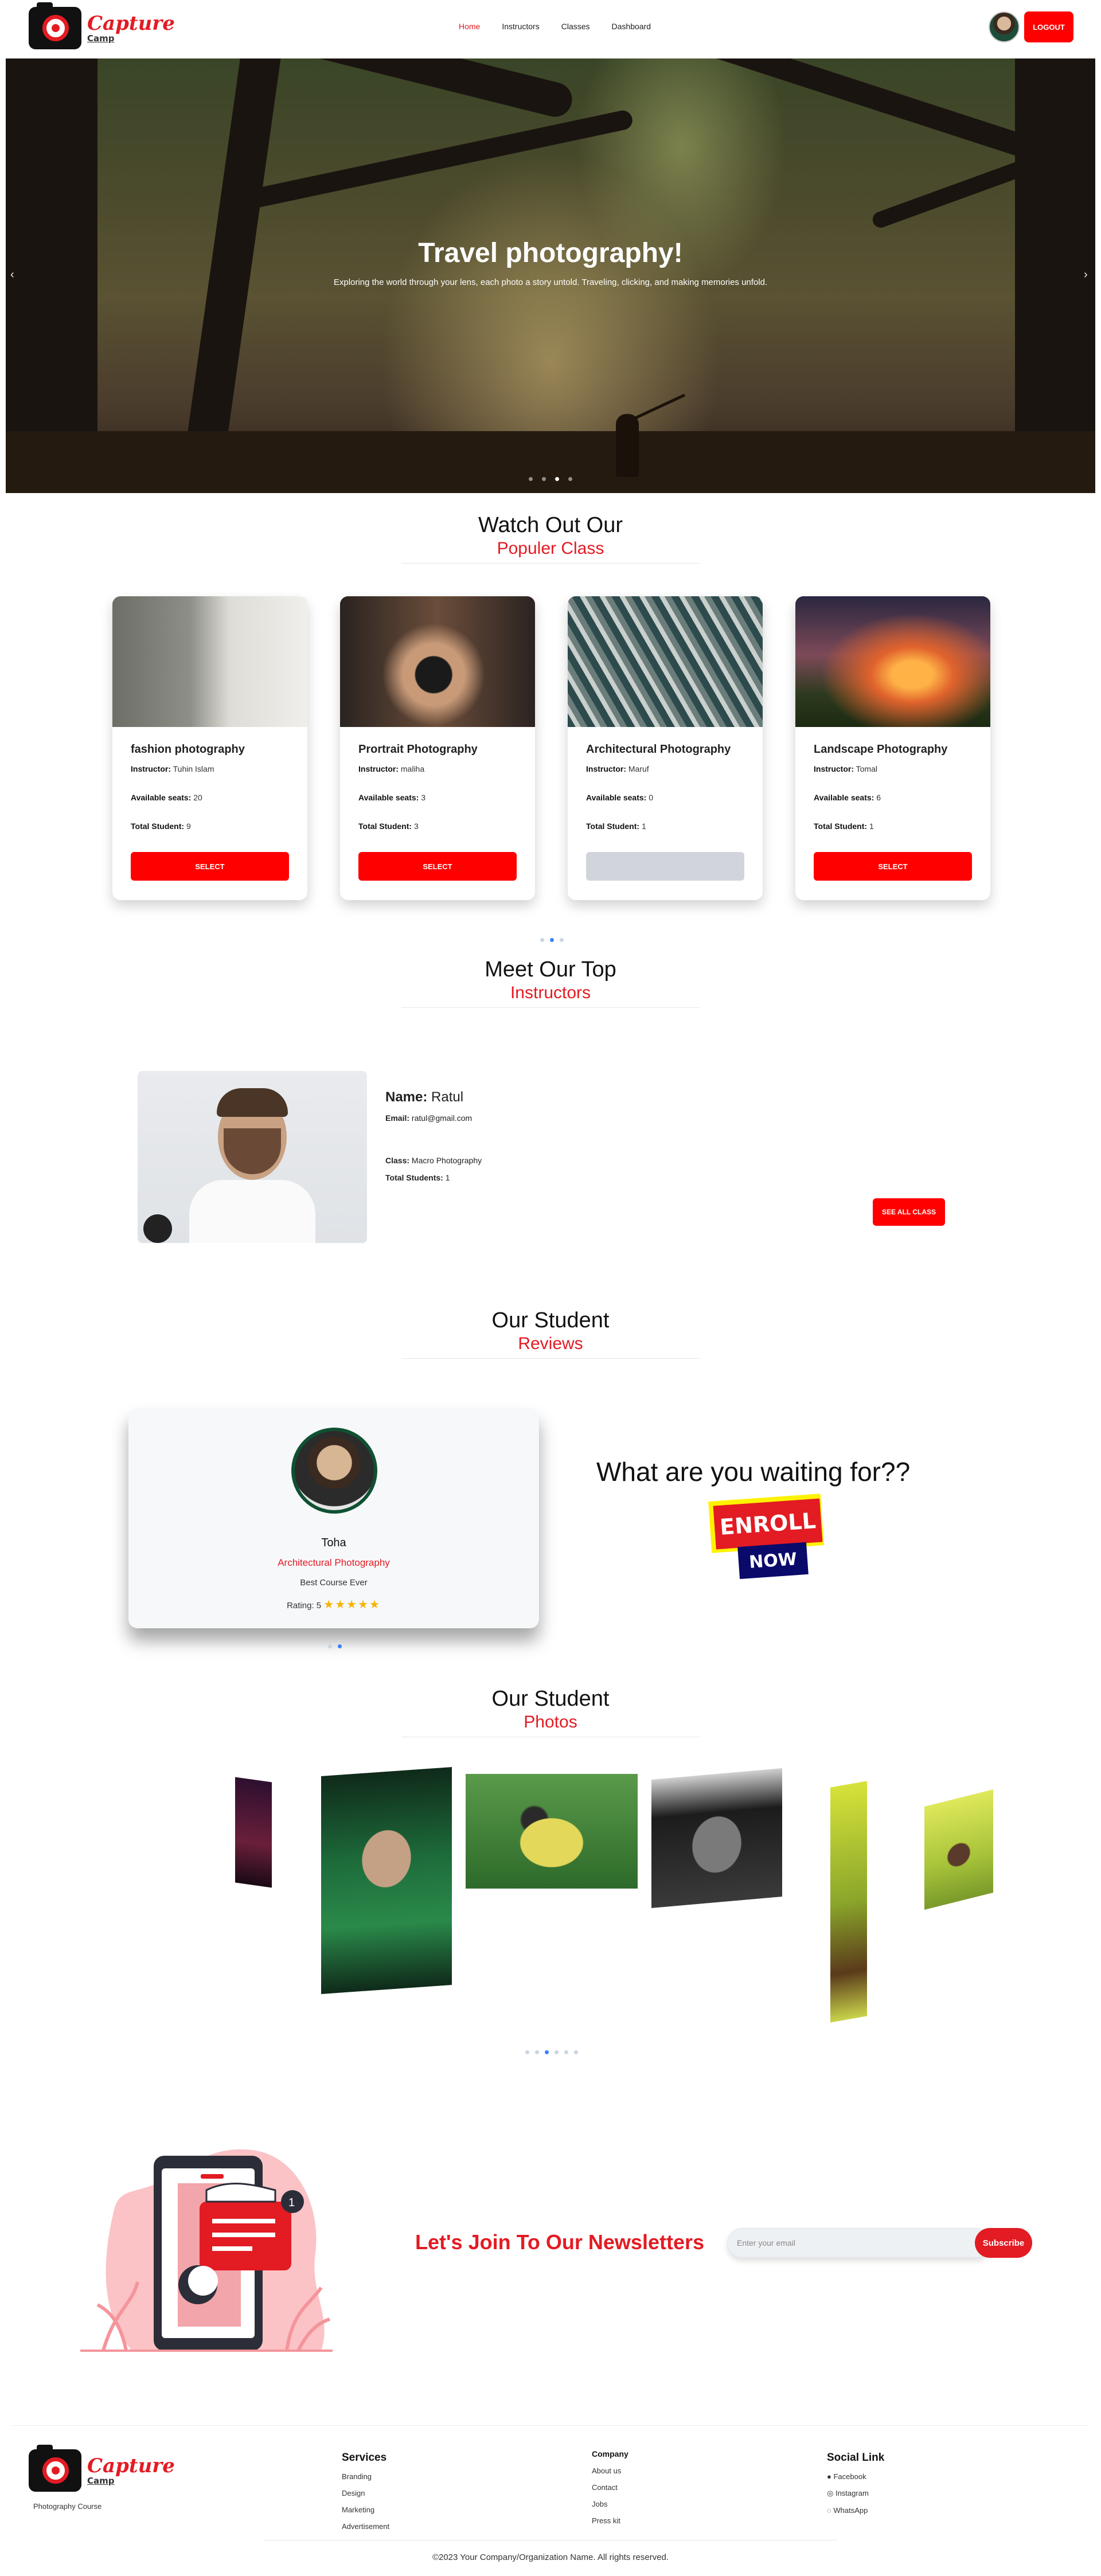 The height and width of the screenshot is (2576, 1101). I want to click on footer-link: About us, so click(610, 2471).